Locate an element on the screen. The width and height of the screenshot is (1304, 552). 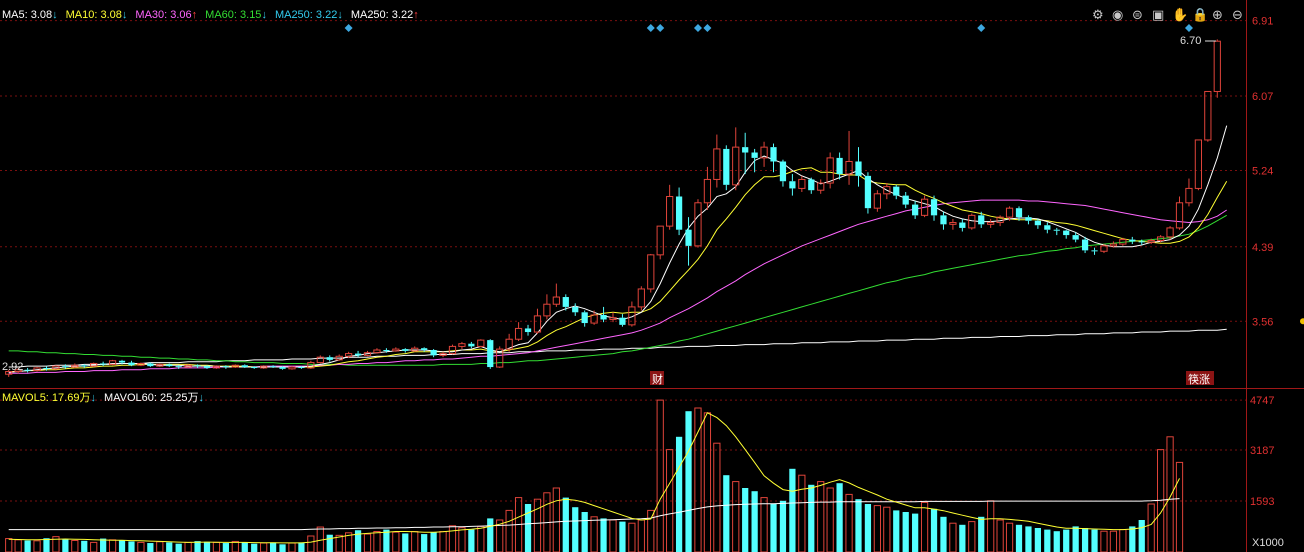
price-tick-label: 4.39 is located at coordinates (1262, 248).